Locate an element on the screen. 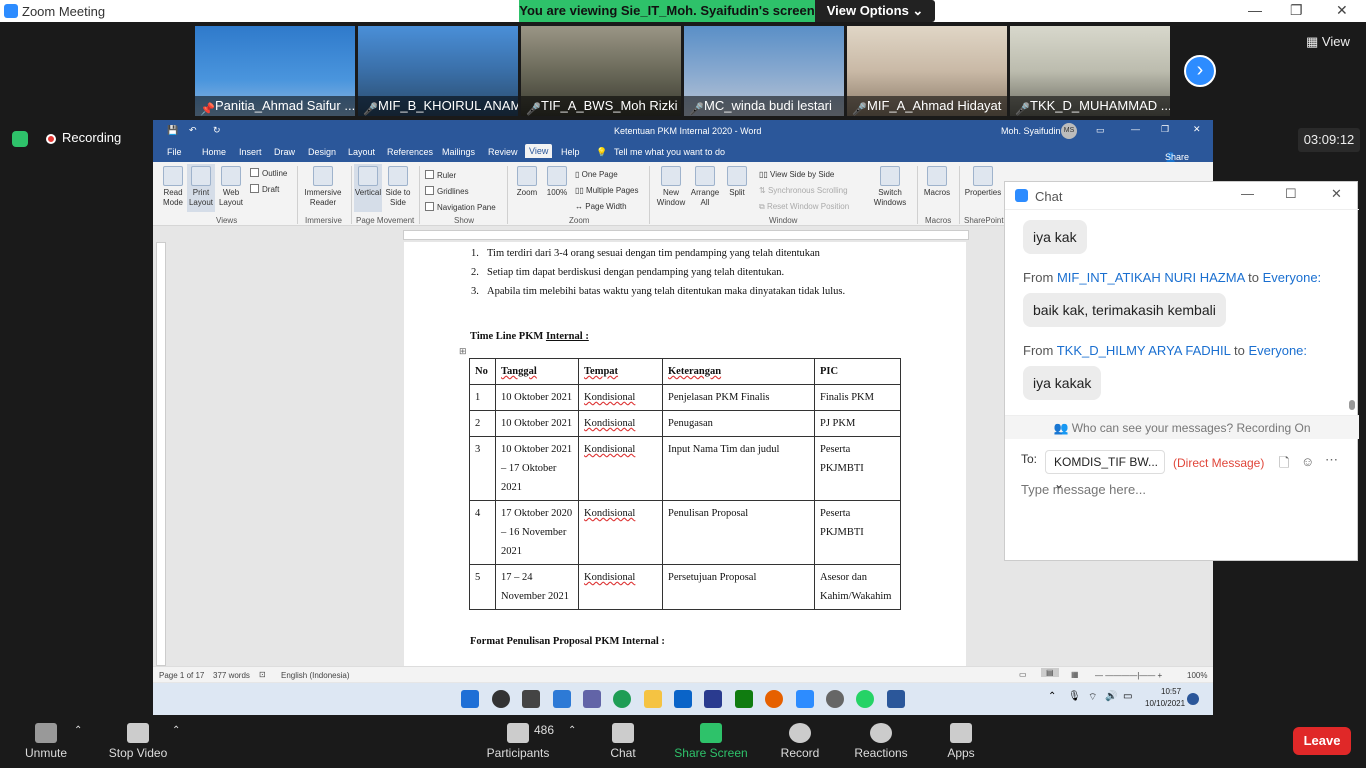 This screenshot has height=768, width=1366. share-screen-button: Share Screen is located at coordinates (711, 741).